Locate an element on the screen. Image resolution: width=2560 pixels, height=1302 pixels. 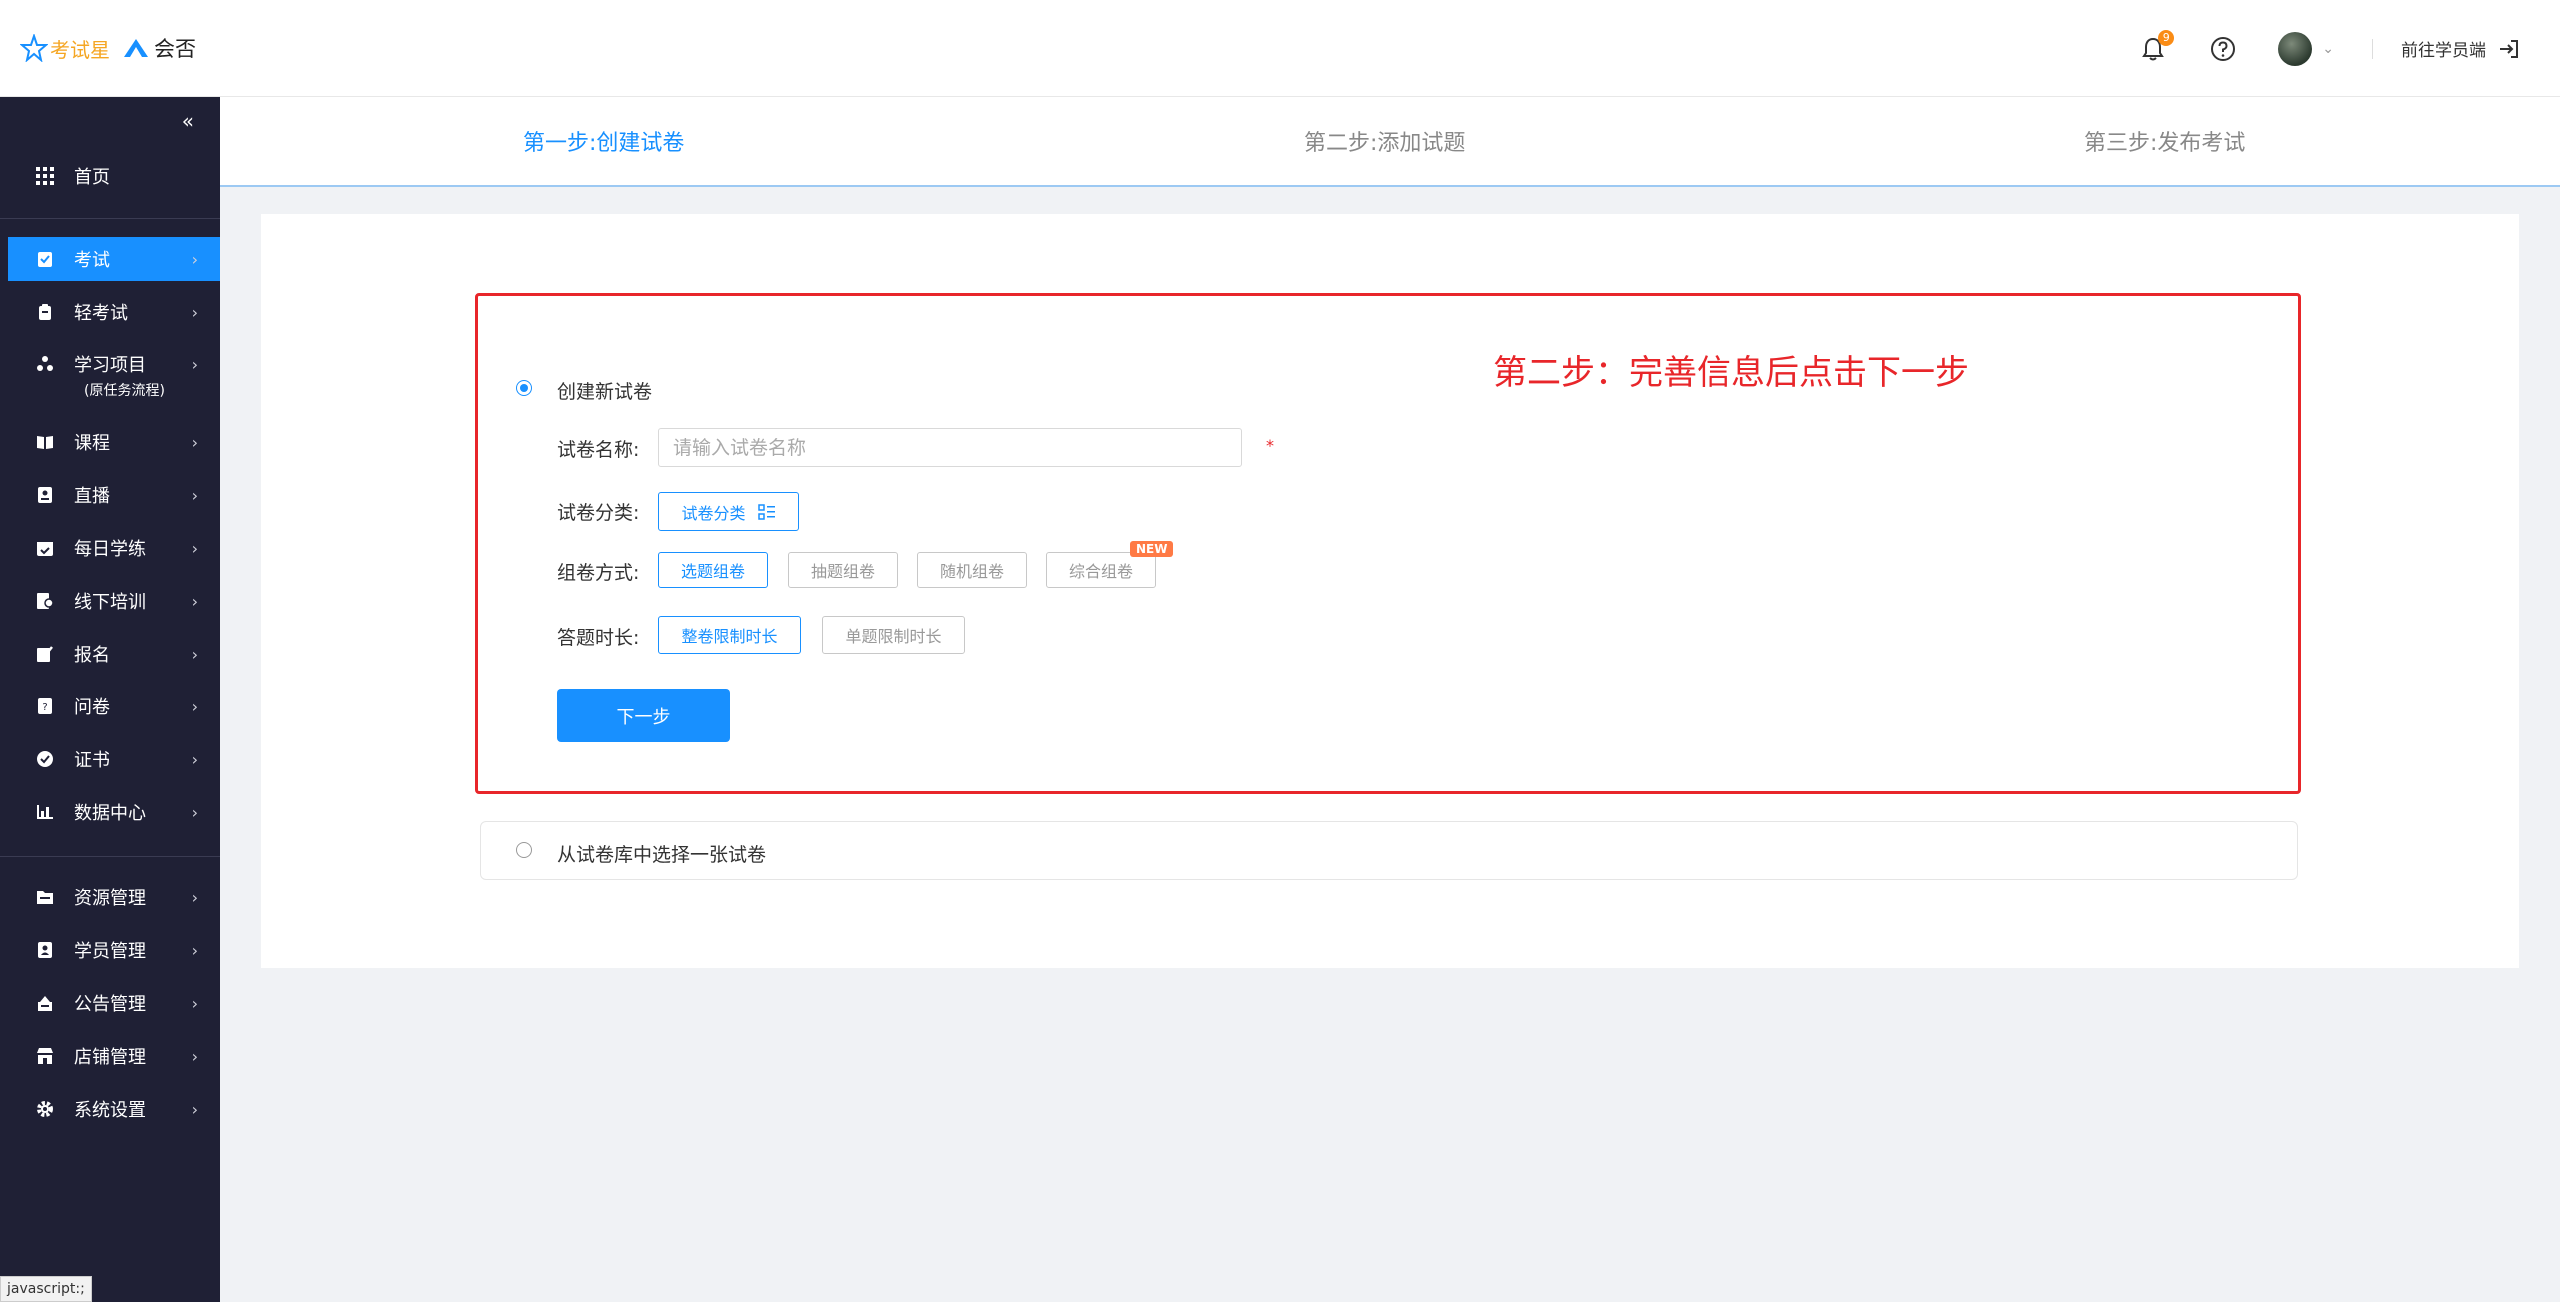
sidebar-item-label: 证书 is located at coordinates (92, 760).